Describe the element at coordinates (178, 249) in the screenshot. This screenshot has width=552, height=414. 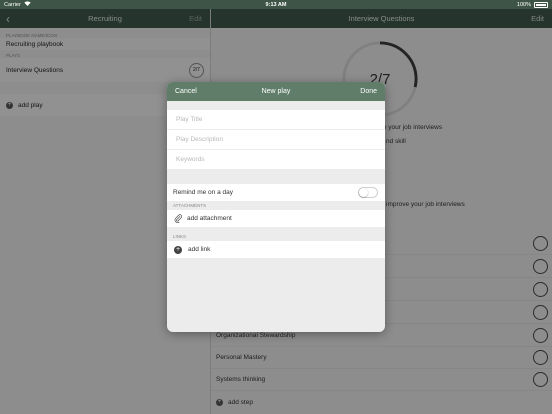
I see `plus-circle-icon: +` at that location.